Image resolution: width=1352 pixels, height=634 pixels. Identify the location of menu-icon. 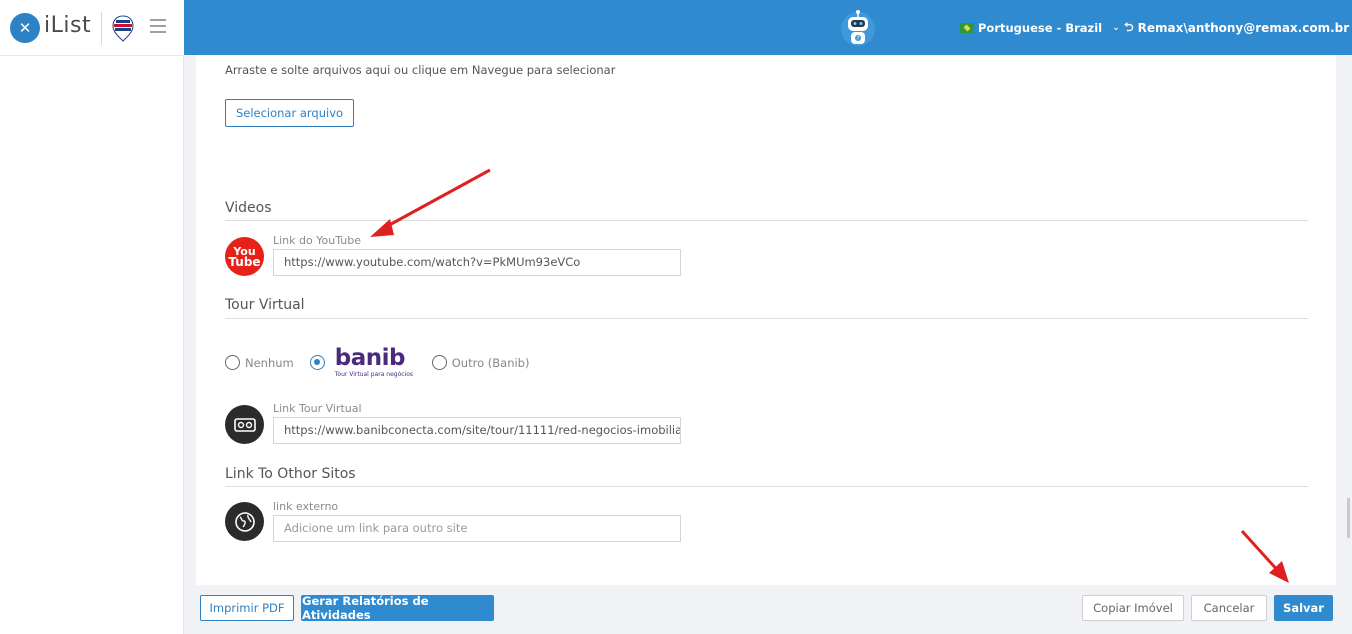
(158, 26).